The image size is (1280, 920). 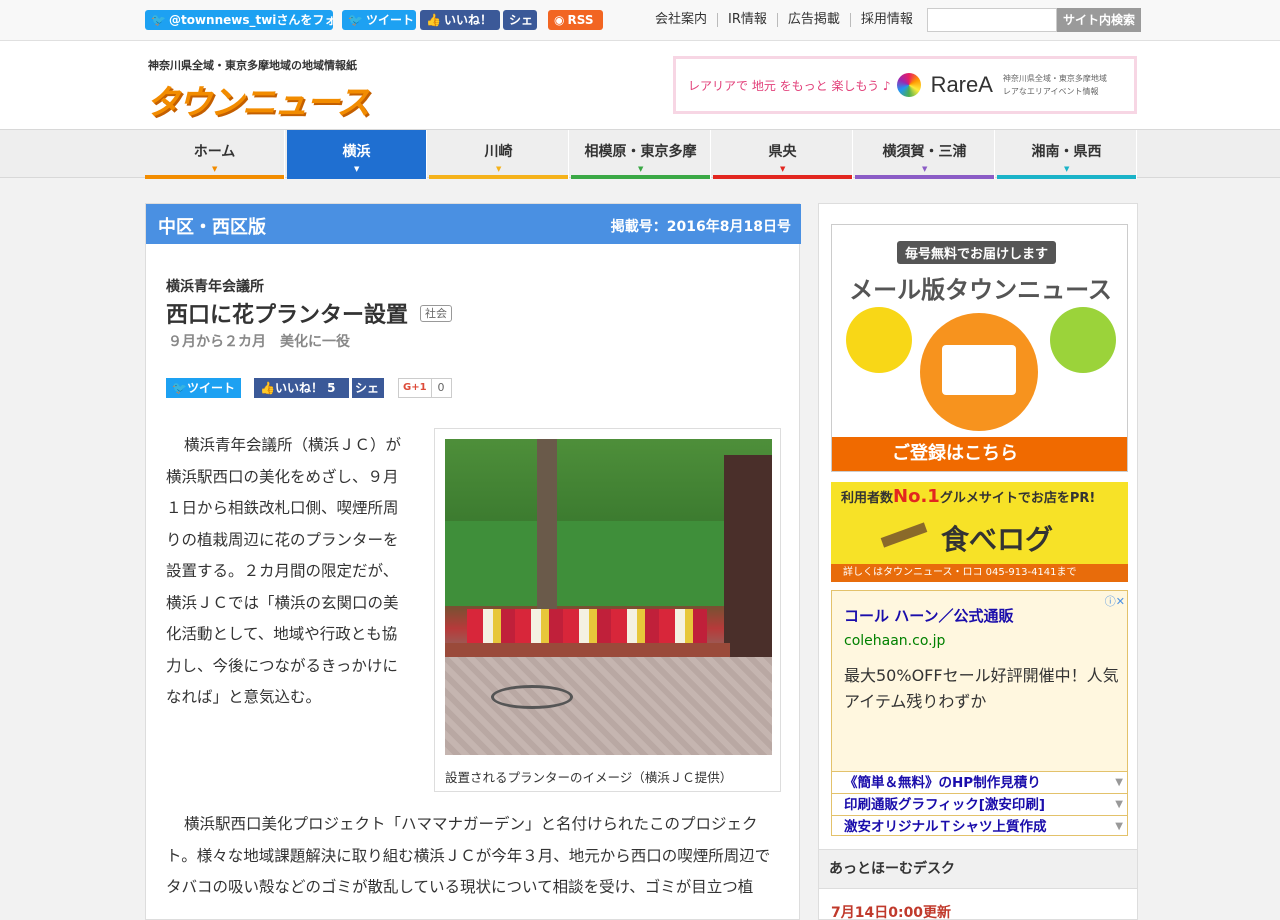 What do you see at coordinates (813, 20) in the screenshot?
I see `link-advertising: 広告掲載` at bounding box center [813, 20].